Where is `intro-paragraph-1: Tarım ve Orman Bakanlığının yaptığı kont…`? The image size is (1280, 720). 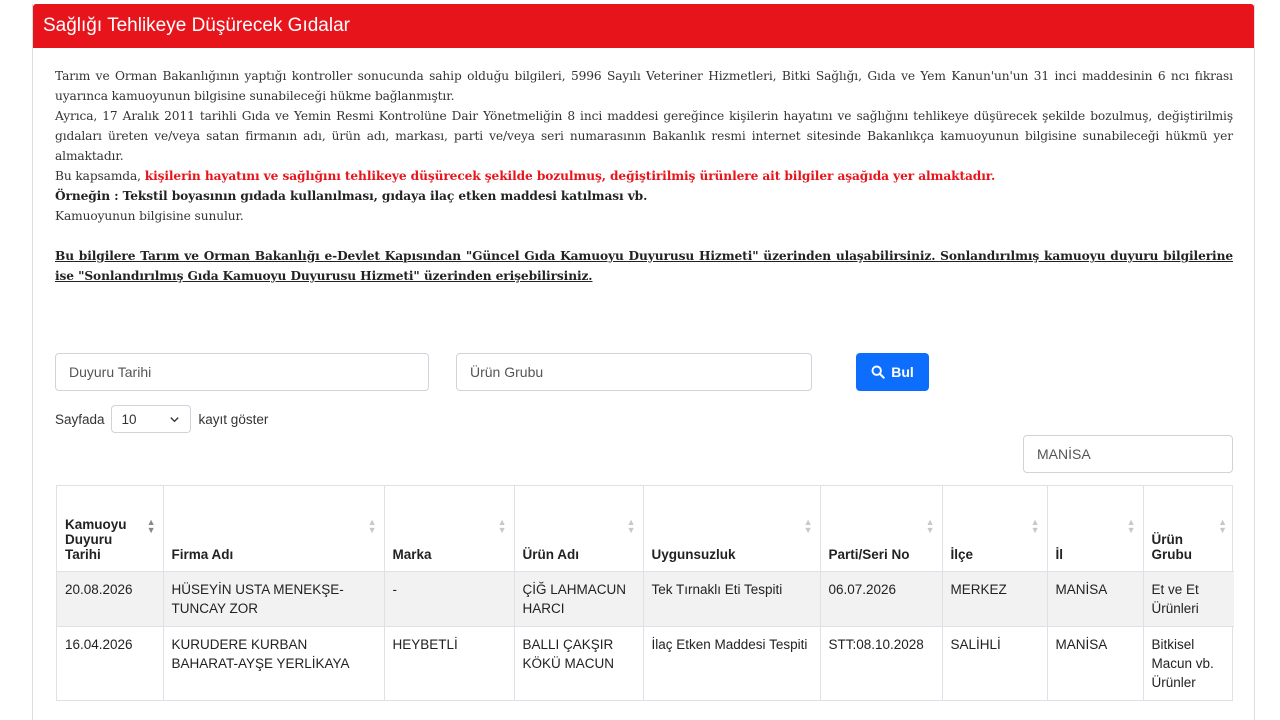
intro-paragraph-1: Tarım ve Orman Bakanlığının yaptığı kont… is located at coordinates (644, 86).